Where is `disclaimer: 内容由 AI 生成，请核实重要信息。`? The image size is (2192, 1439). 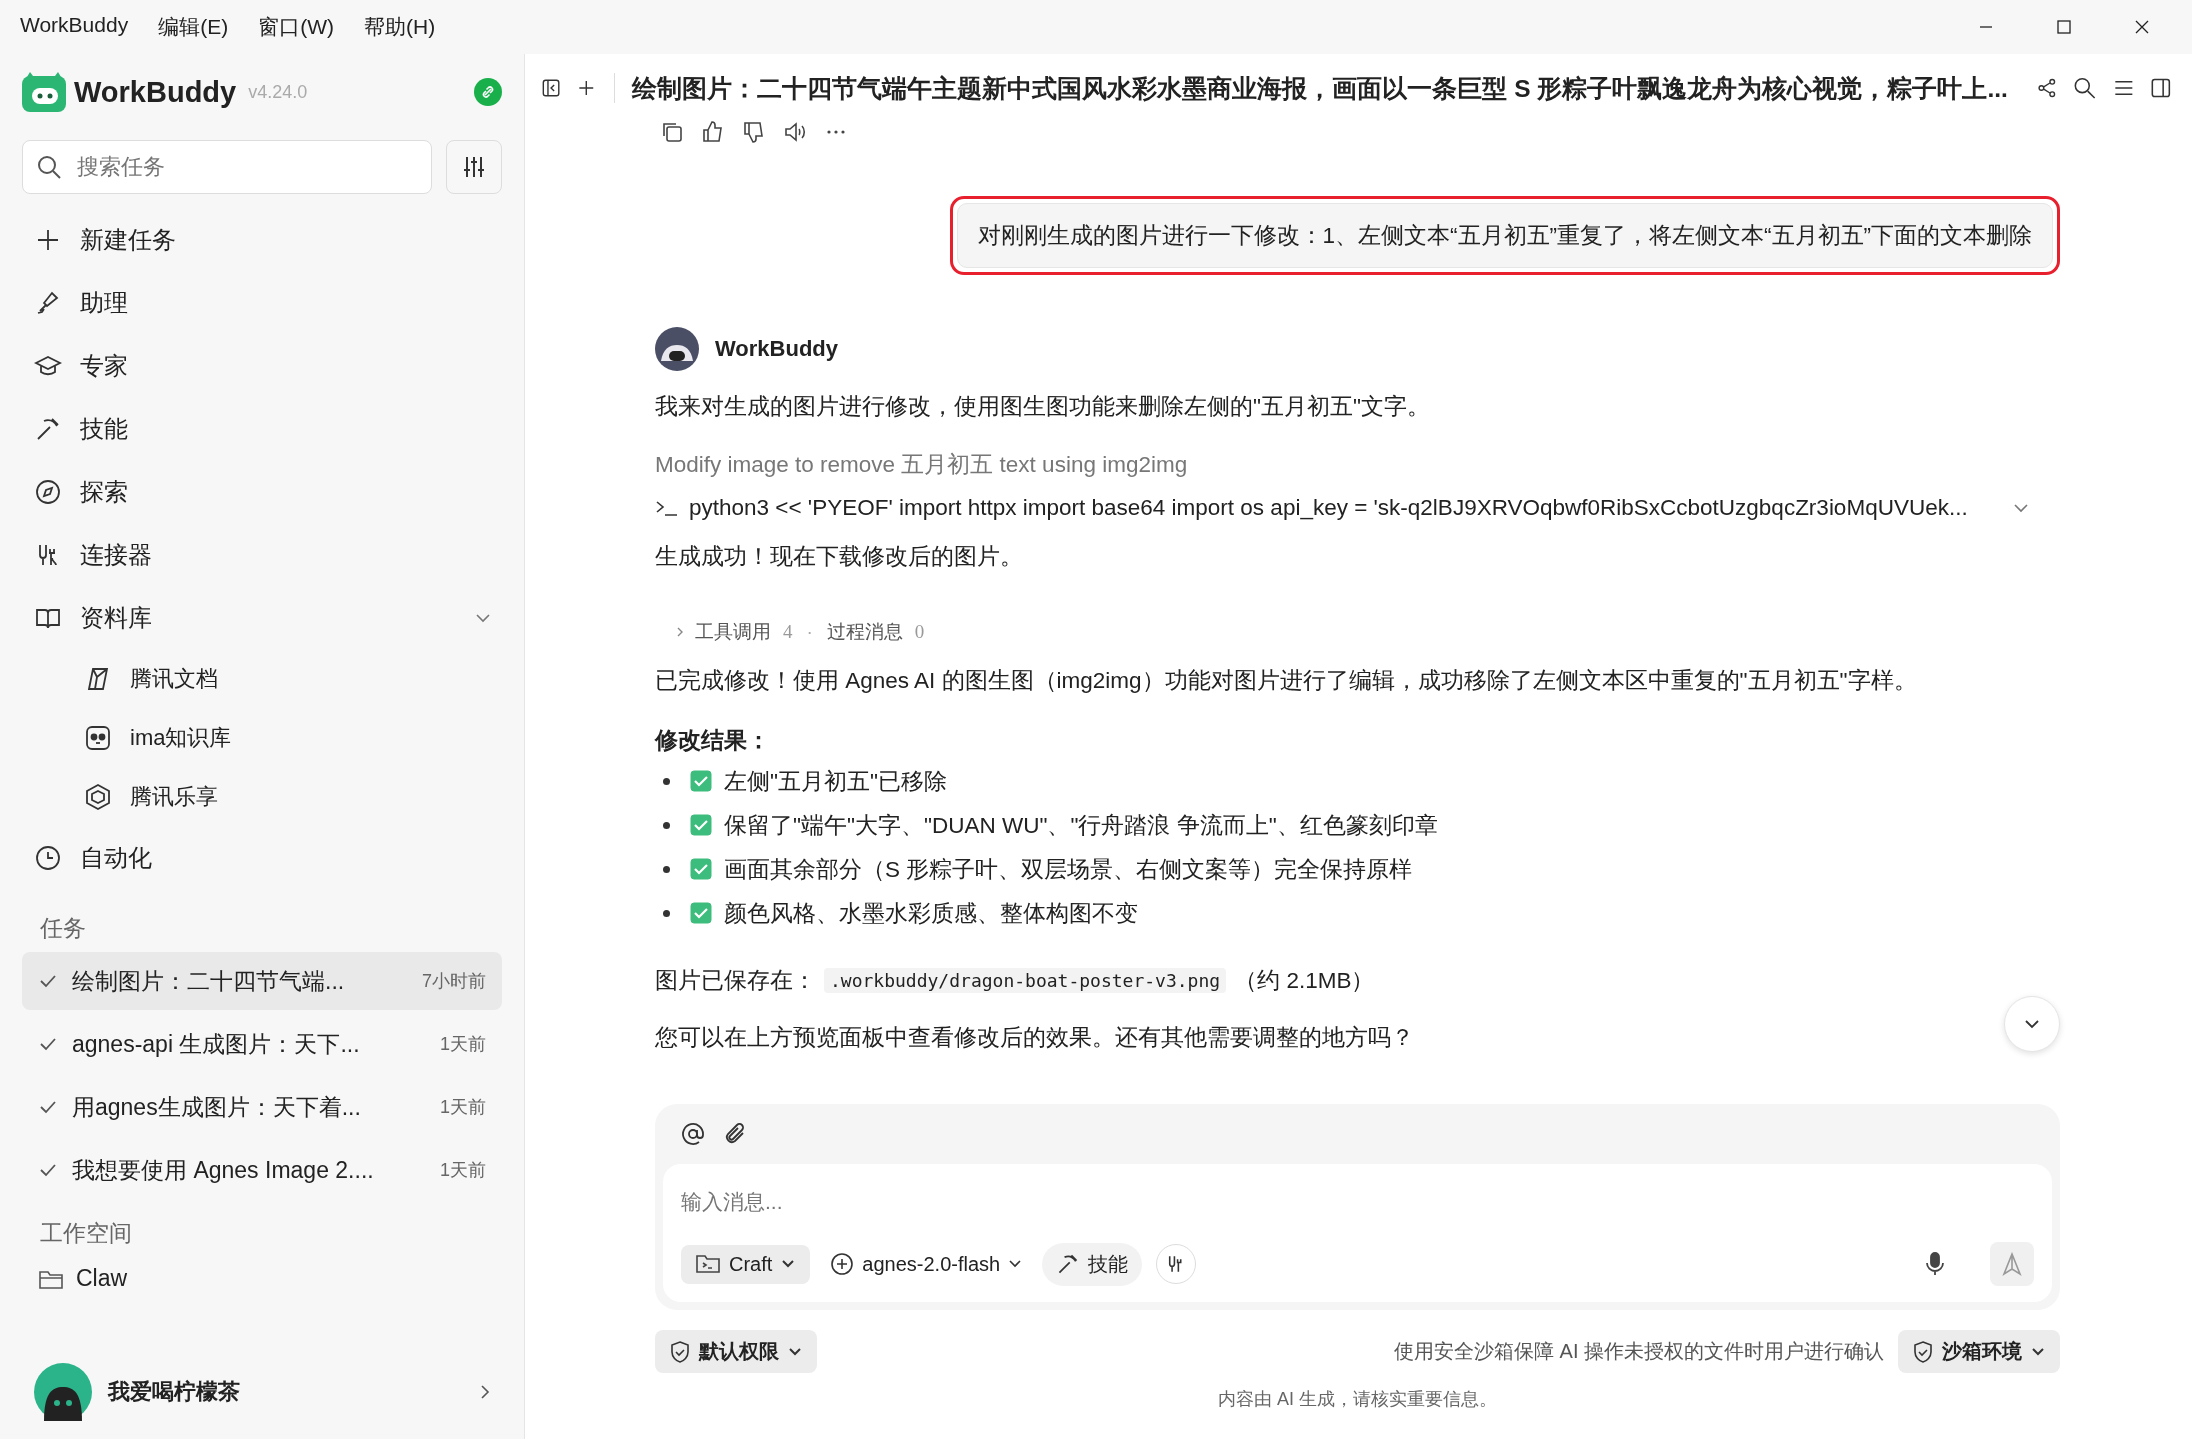
disclaimer: 内容由 AI 生成，请核实重要信息。 is located at coordinates (1357, 1399).